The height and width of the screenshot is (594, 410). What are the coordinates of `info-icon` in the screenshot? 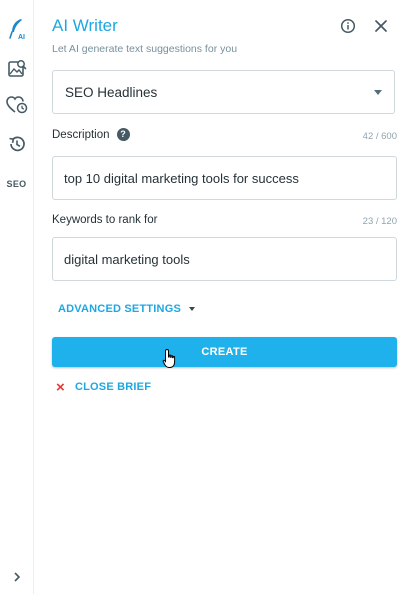 It's located at (348, 26).